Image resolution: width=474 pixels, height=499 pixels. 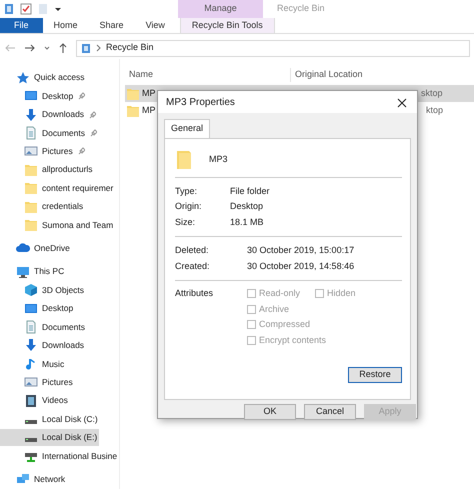 What do you see at coordinates (200, 103) in the screenshot?
I see `dialog-title: MP3 Properties` at bounding box center [200, 103].